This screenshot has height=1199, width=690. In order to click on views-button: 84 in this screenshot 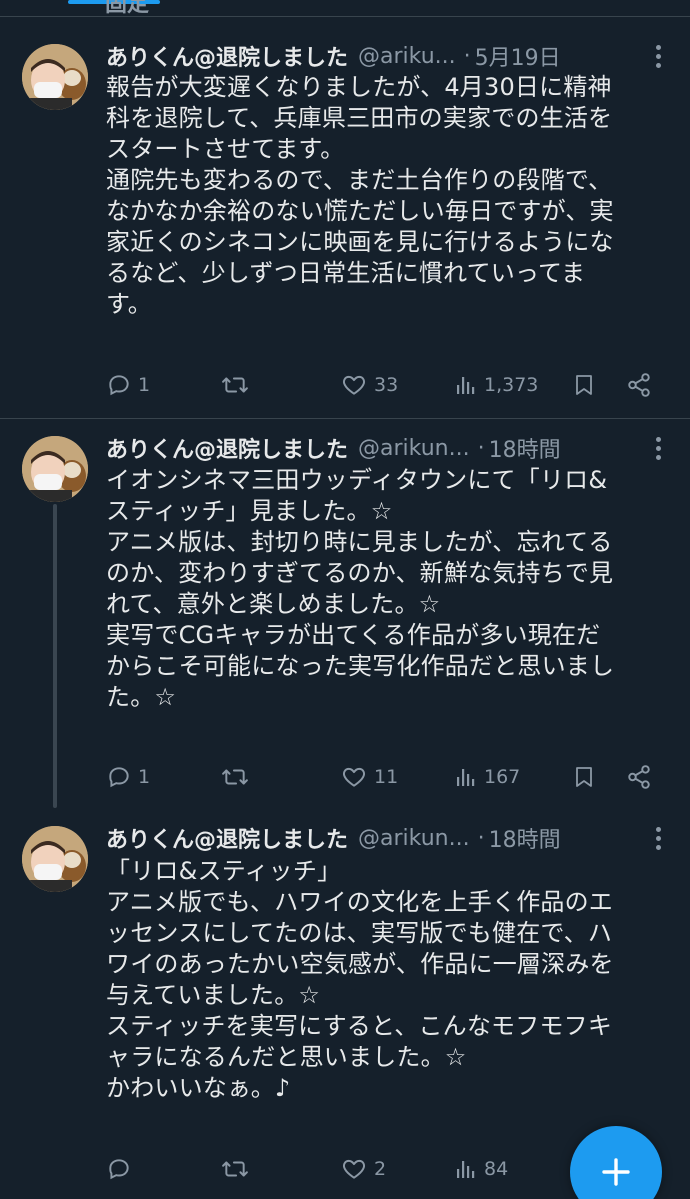, I will do `click(481, 1169)`.